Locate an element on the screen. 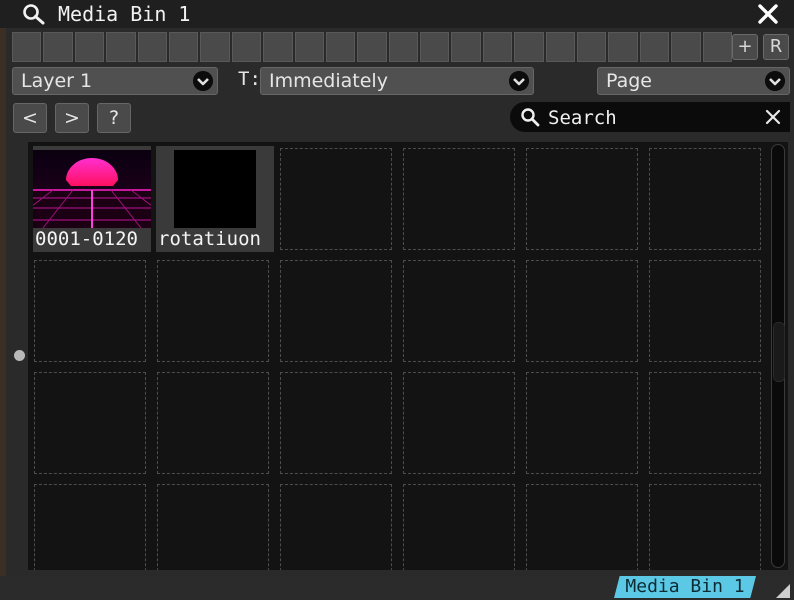  vertical-scrollbar is located at coordinates (778, 356).